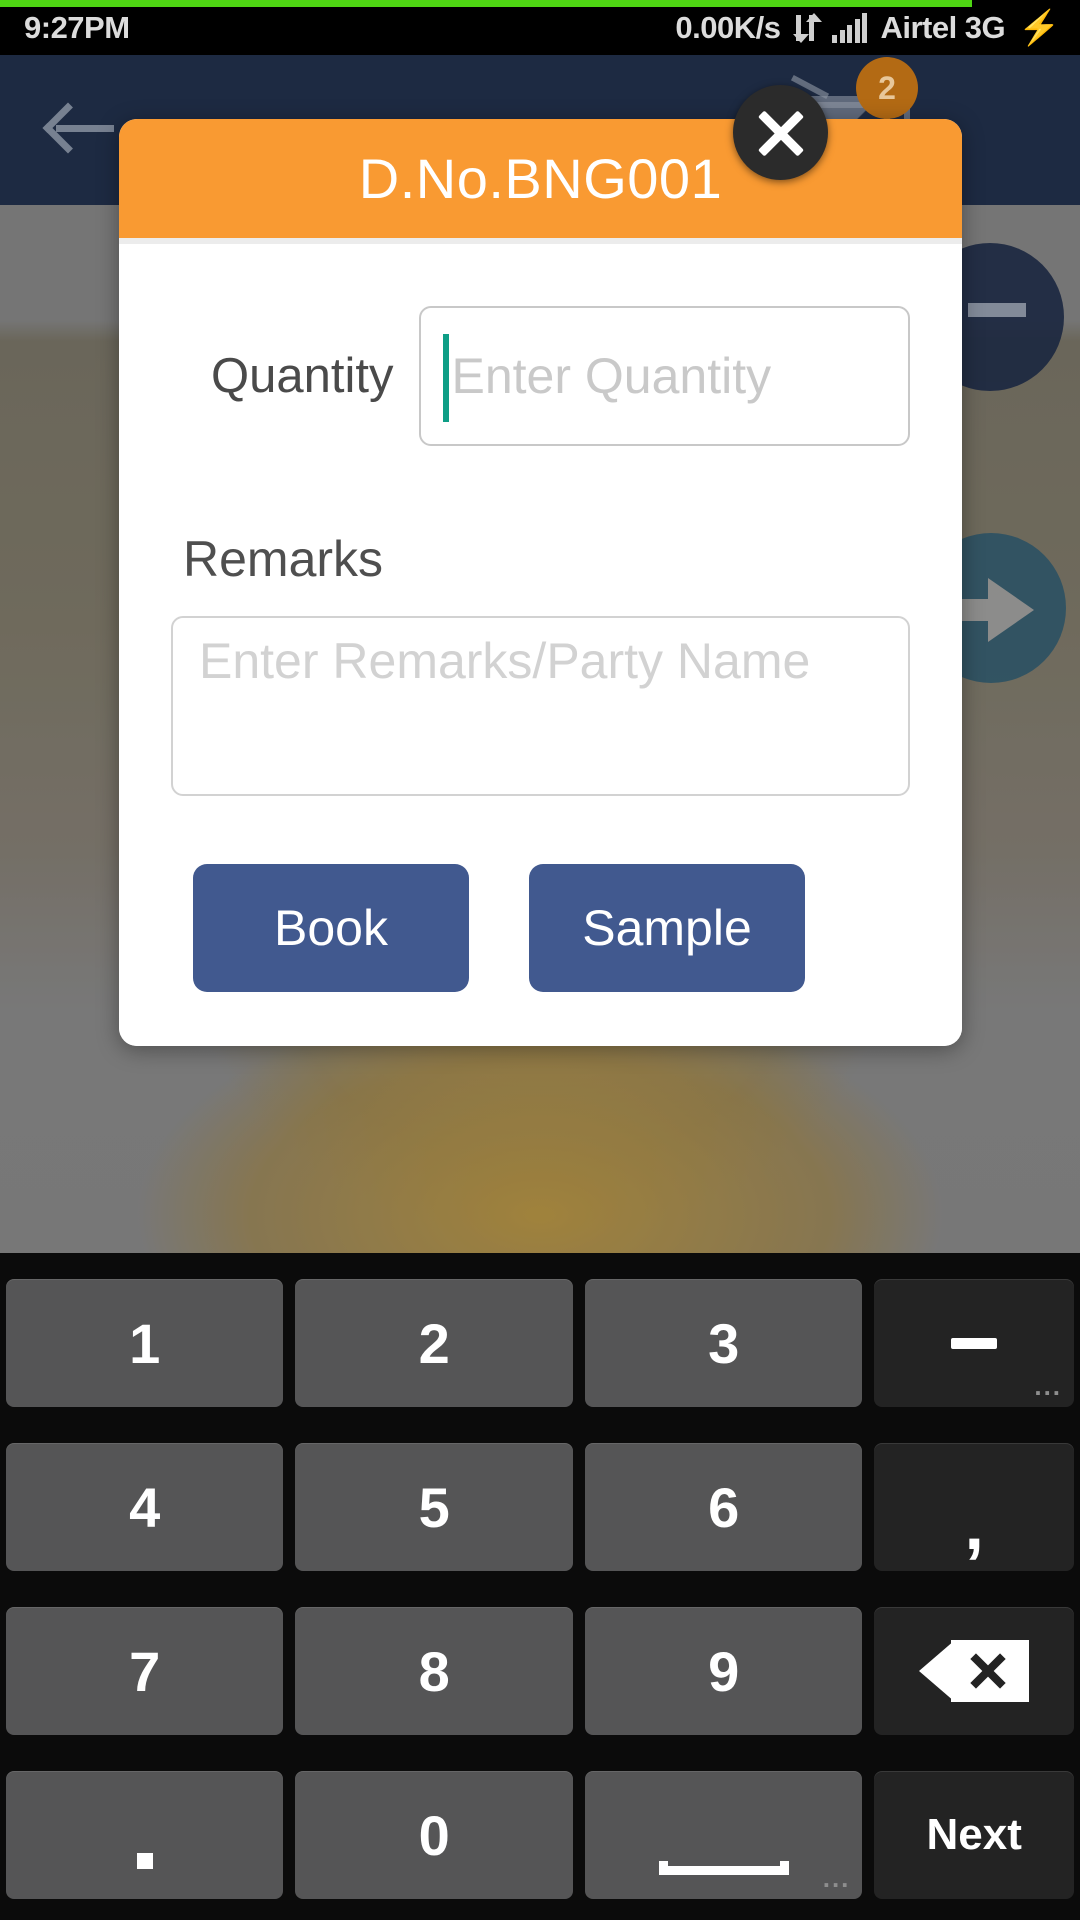  I want to click on keyboard-row: 4 5 6,, so click(540, 1507).